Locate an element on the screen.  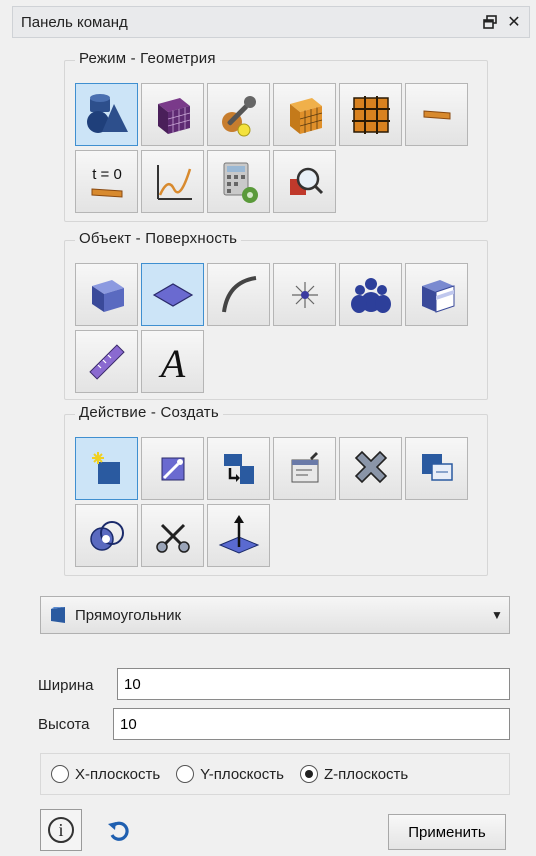
mode-group-legend: Режим - Геометрия is located at coordinates (147, 58).